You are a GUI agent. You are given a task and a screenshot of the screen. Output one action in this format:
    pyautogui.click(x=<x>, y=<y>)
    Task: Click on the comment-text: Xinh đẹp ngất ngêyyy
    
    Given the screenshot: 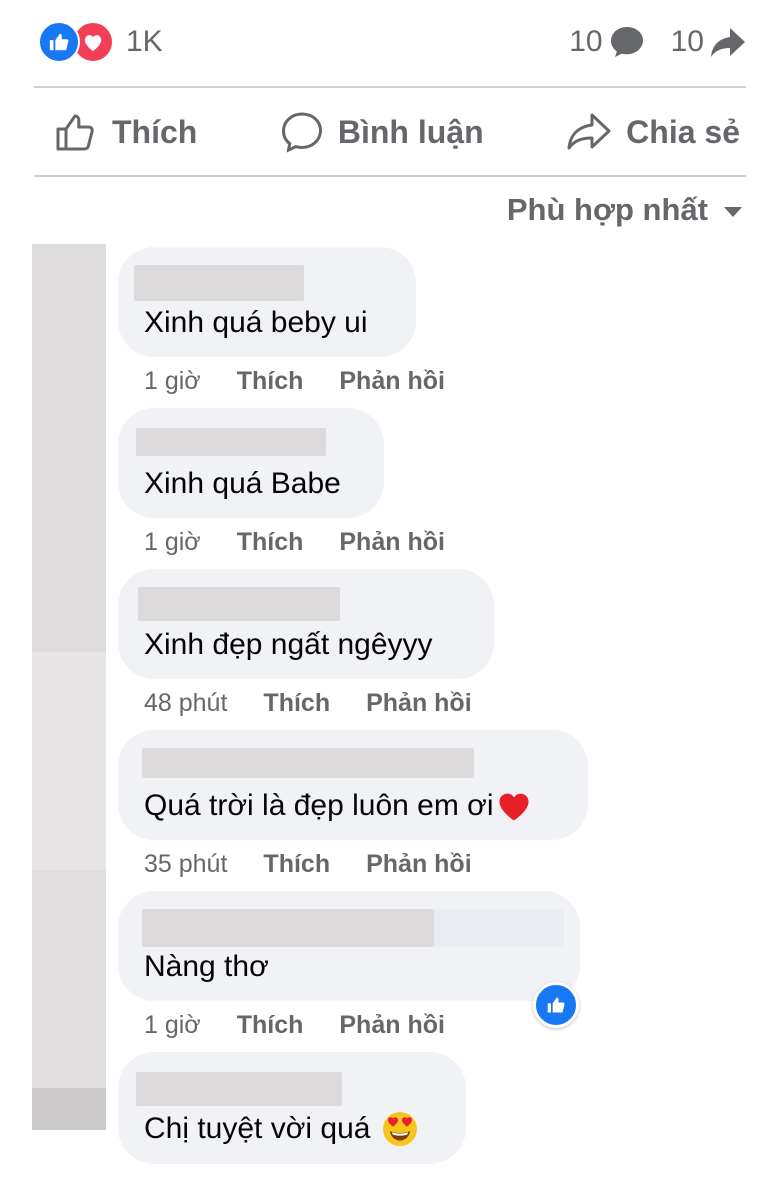 What is the action you would take?
    pyautogui.click(x=288, y=644)
    